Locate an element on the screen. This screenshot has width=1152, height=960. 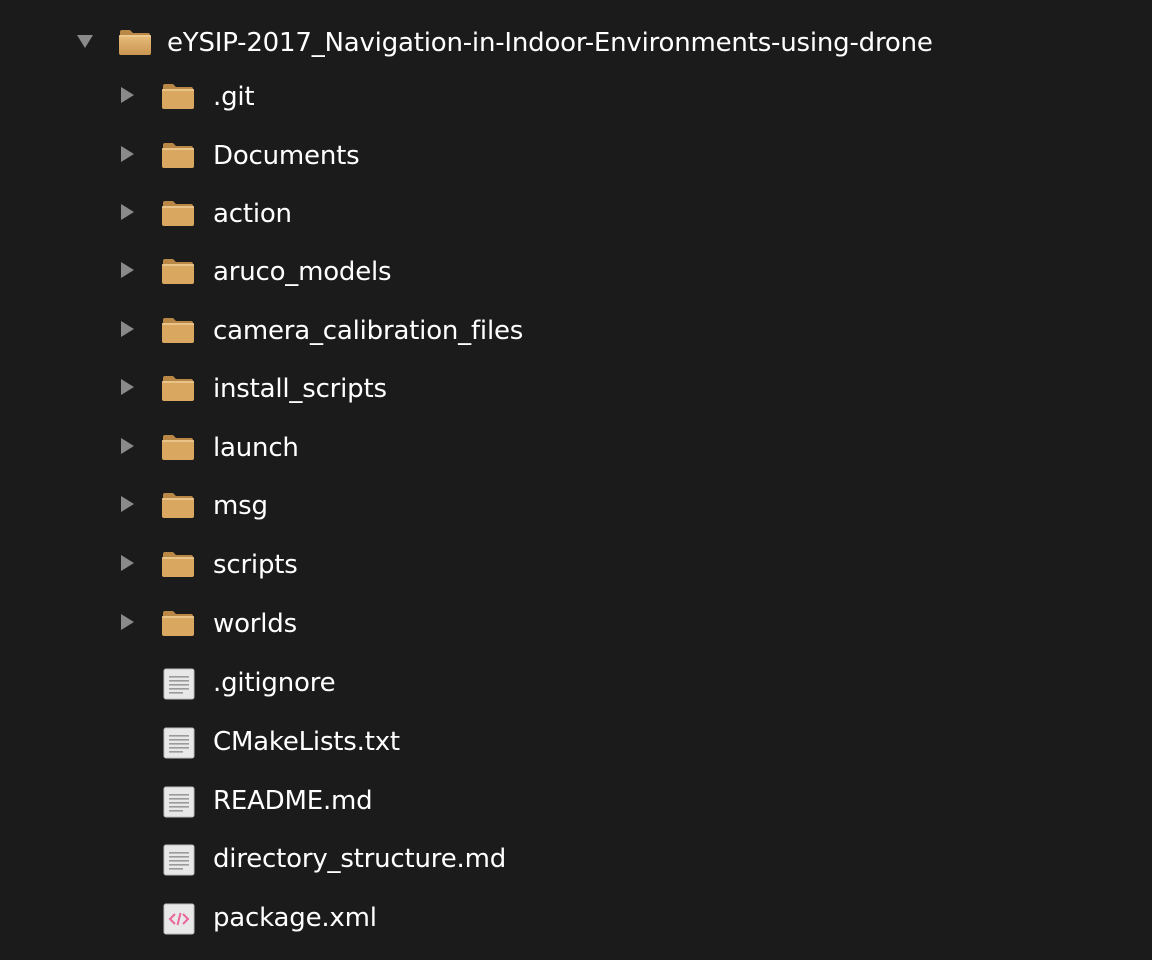
tree-item-folder: scripts is located at coordinates (576, 565).